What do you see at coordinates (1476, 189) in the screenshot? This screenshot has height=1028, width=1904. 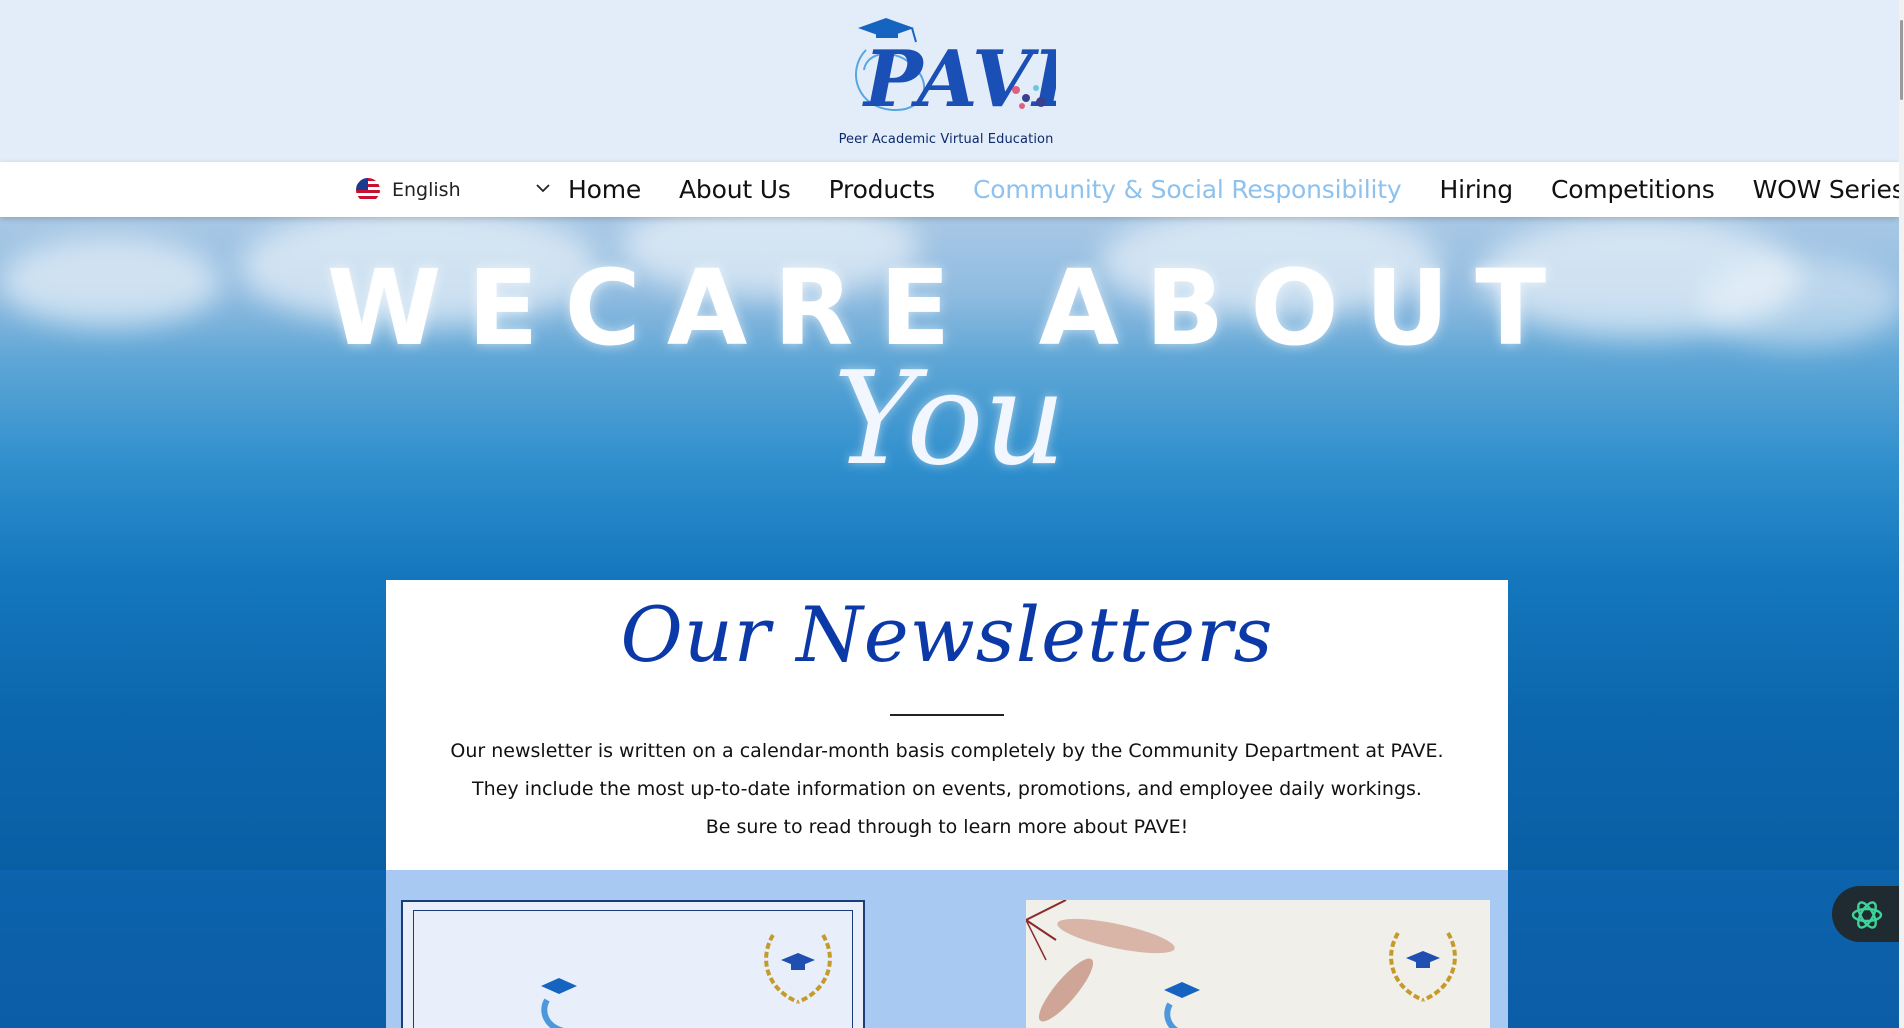 I see `nav-item-hiring: Hiring` at bounding box center [1476, 189].